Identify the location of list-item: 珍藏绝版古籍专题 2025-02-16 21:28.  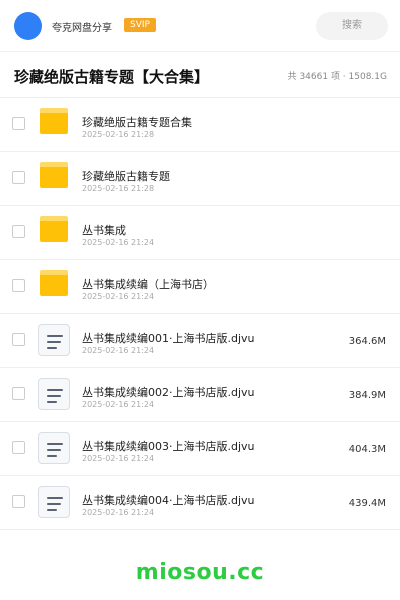
(200, 179).